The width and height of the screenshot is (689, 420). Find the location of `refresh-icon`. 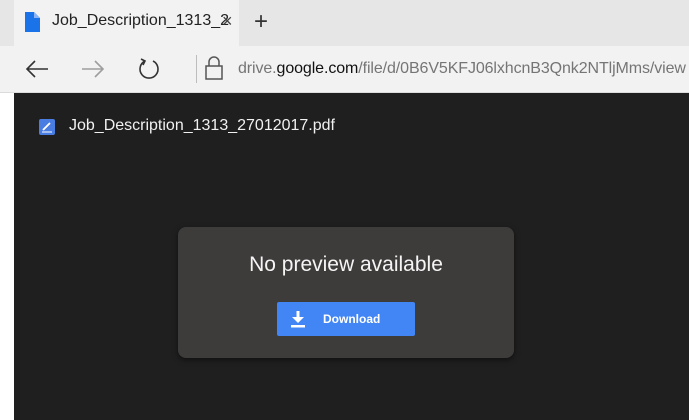

refresh-icon is located at coordinates (149, 69).